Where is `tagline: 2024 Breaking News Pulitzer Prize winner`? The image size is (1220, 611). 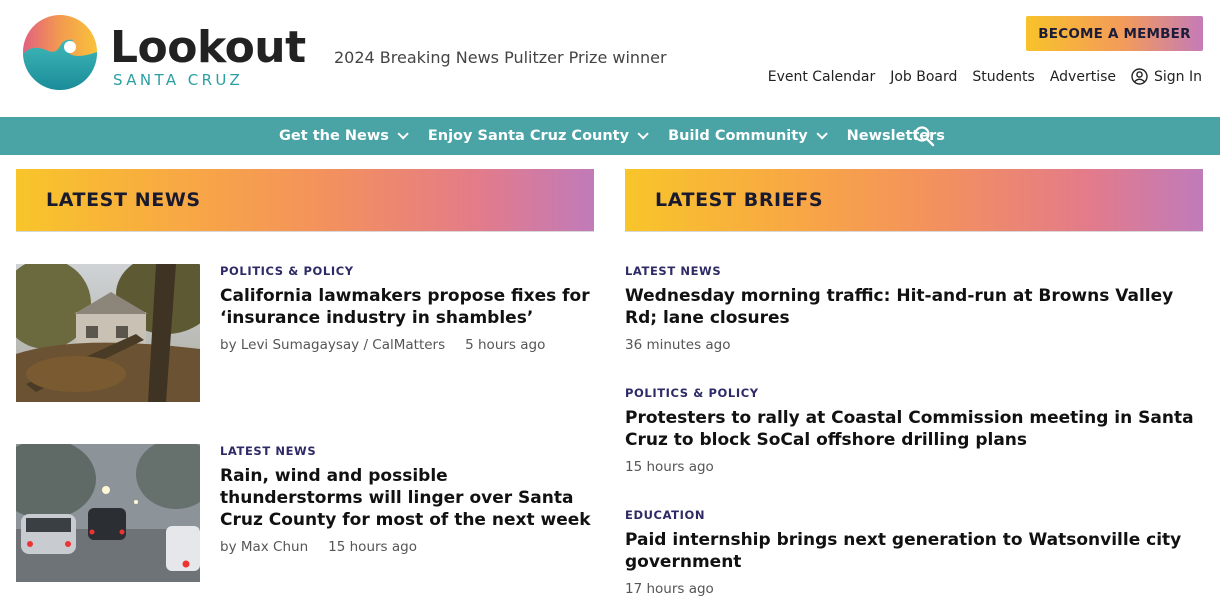 tagline: 2024 Breaking News Pulitzer Prize winner is located at coordinates (500, 57).